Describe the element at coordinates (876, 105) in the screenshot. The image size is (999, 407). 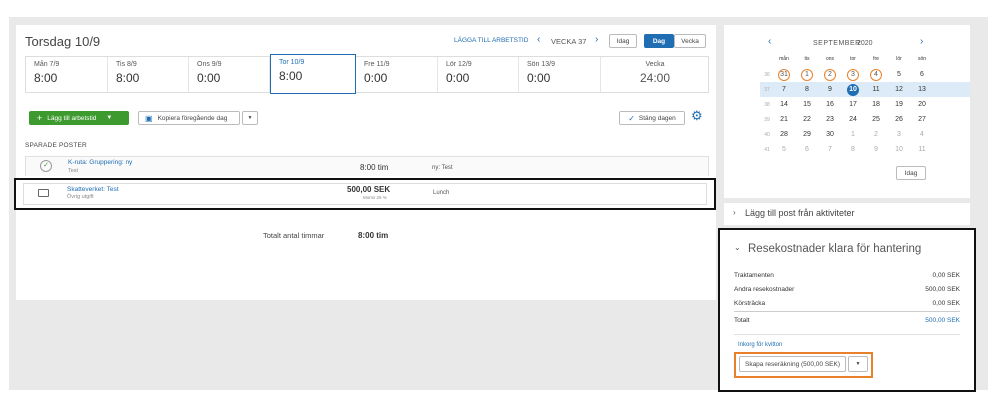
I see `calendar-day: 18` at that location.